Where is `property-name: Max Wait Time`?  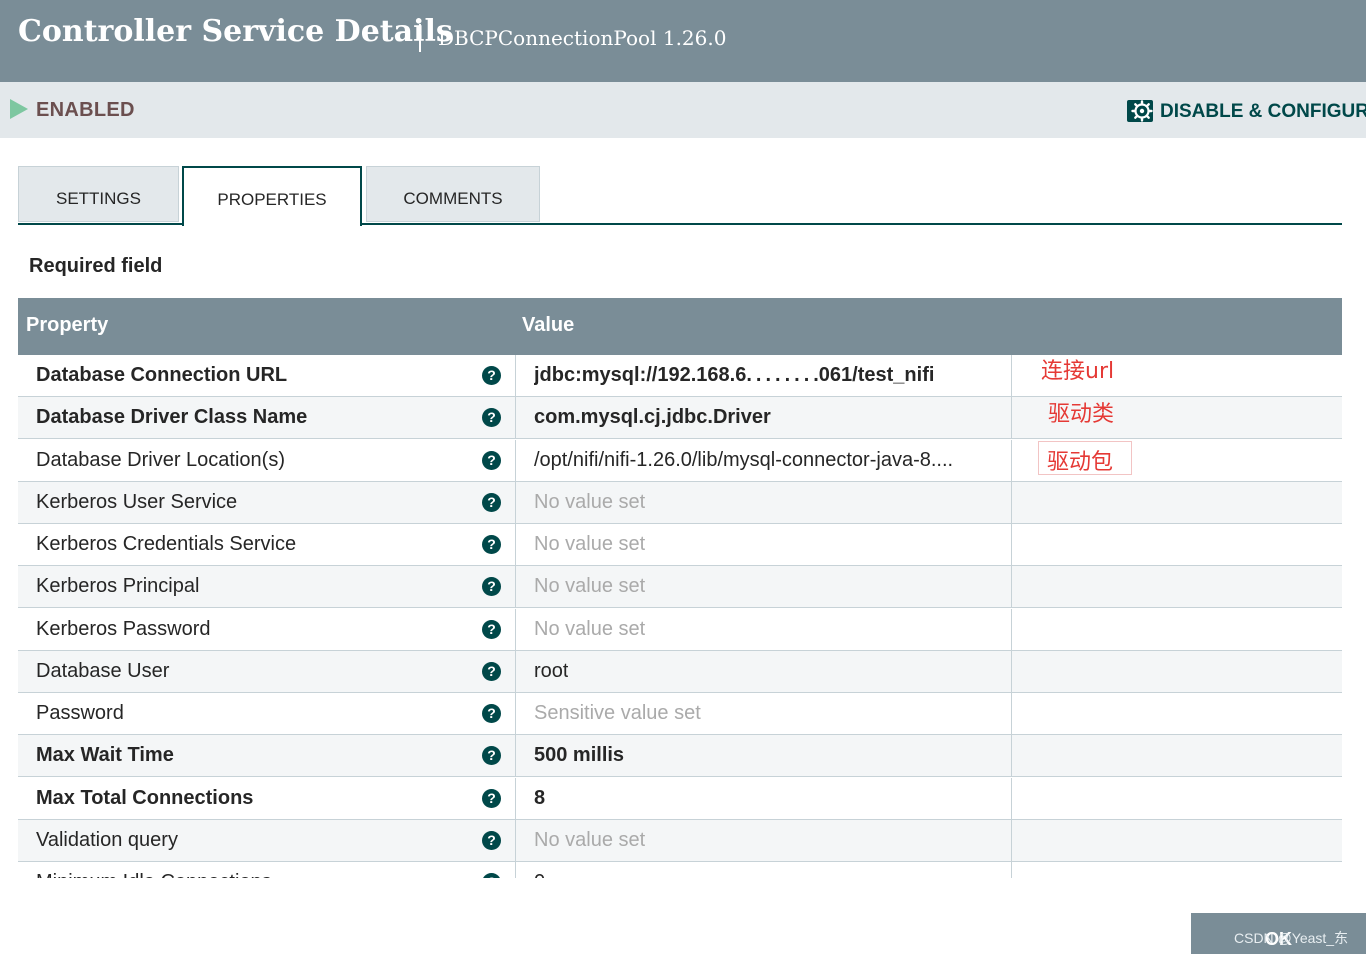 property-name: Max Wait Time is located at coordinates (105, 755).